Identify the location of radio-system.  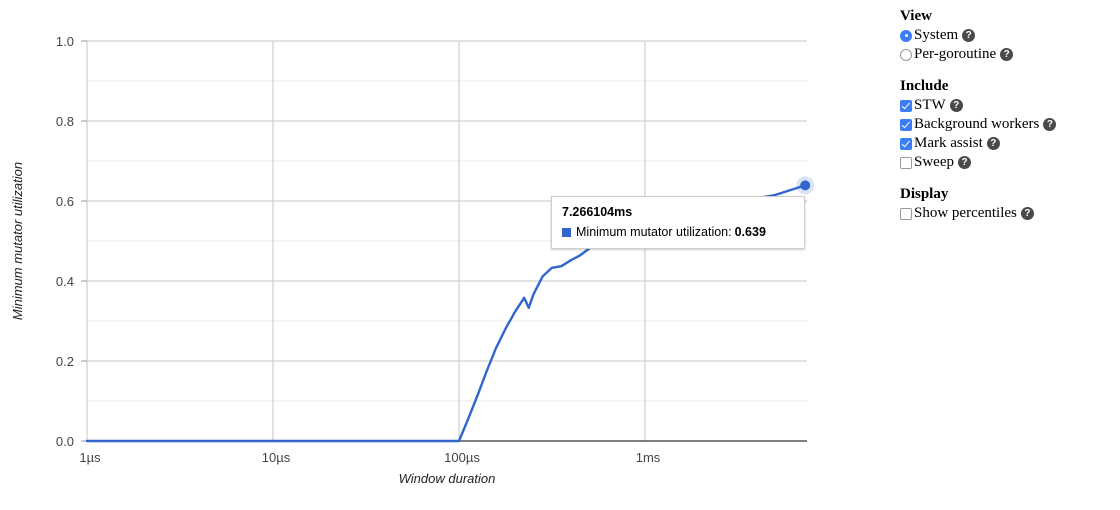
(906, 35).